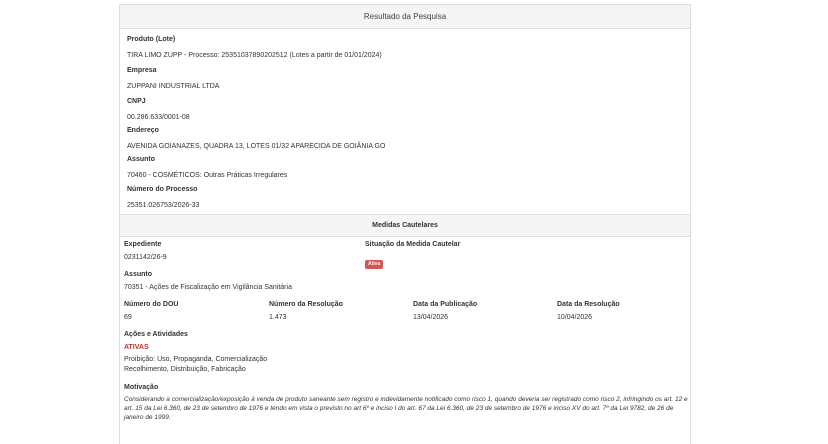  What do you see at coordinates (413, 244) in the screenshot?
I see `situacao-label: Situação da Medida Cautelar` at bounding box center [413, 244].